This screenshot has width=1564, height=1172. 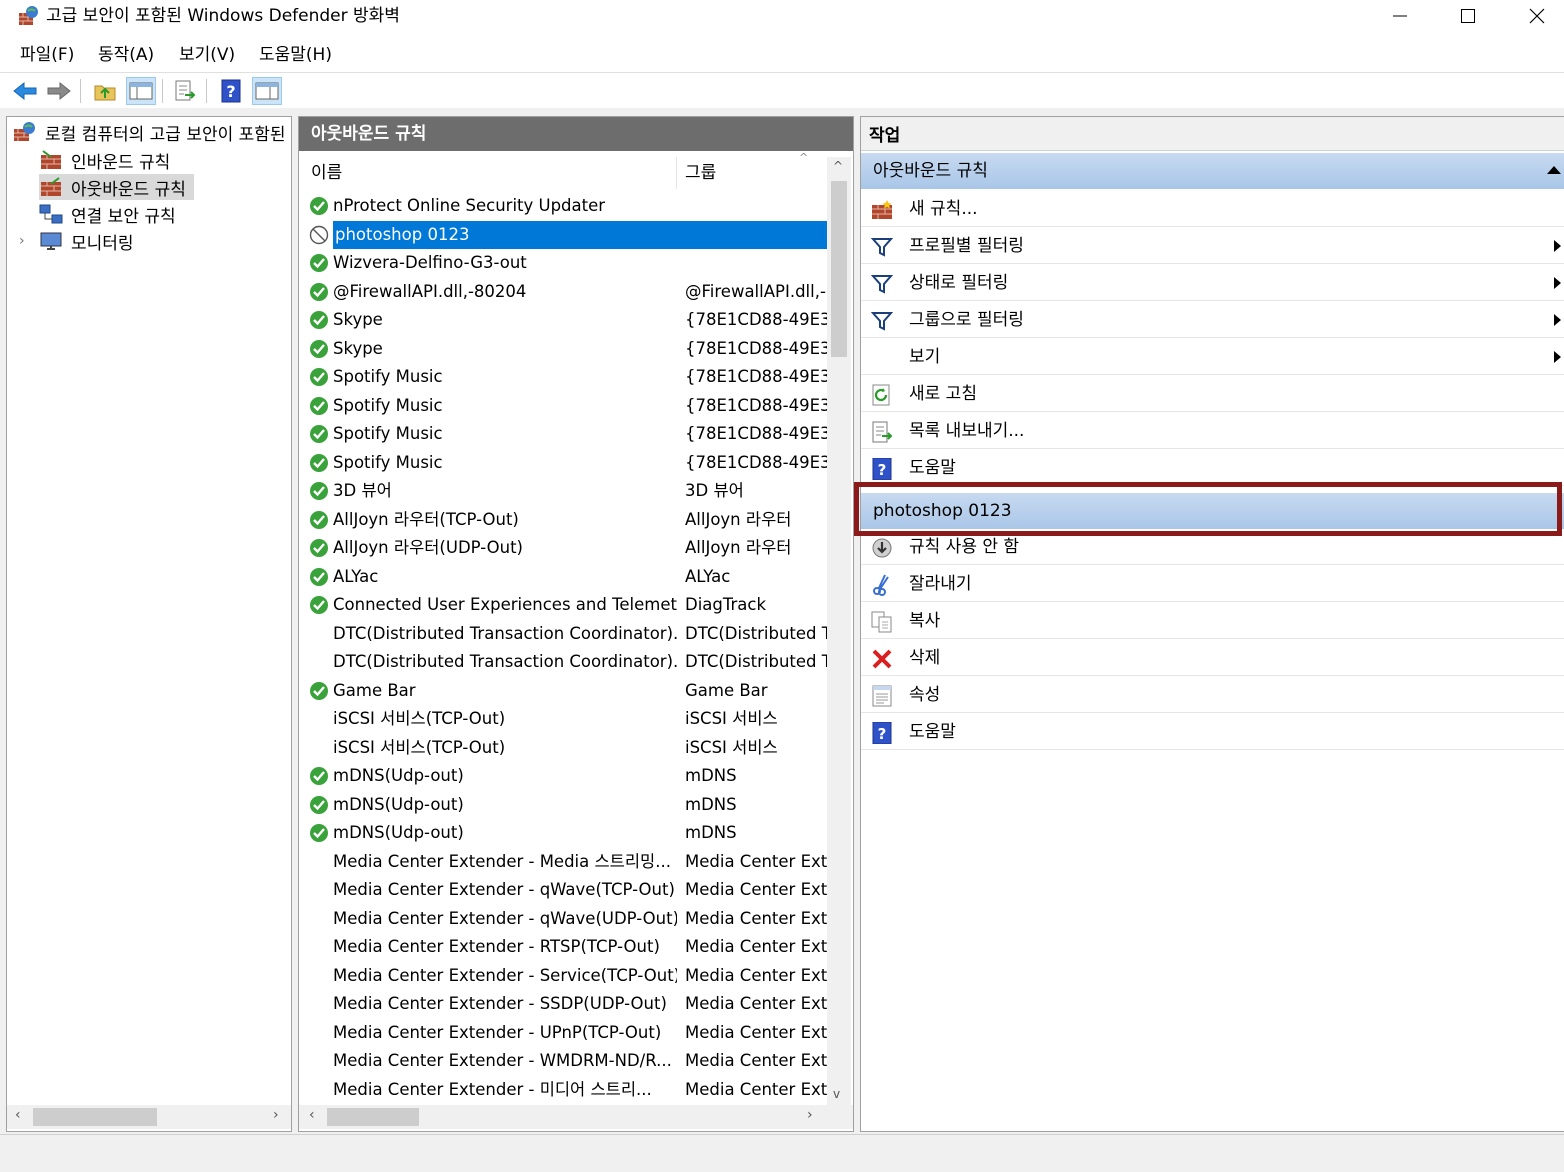 I want to click on action-copy: 복사, so click(x=1212, y=621).